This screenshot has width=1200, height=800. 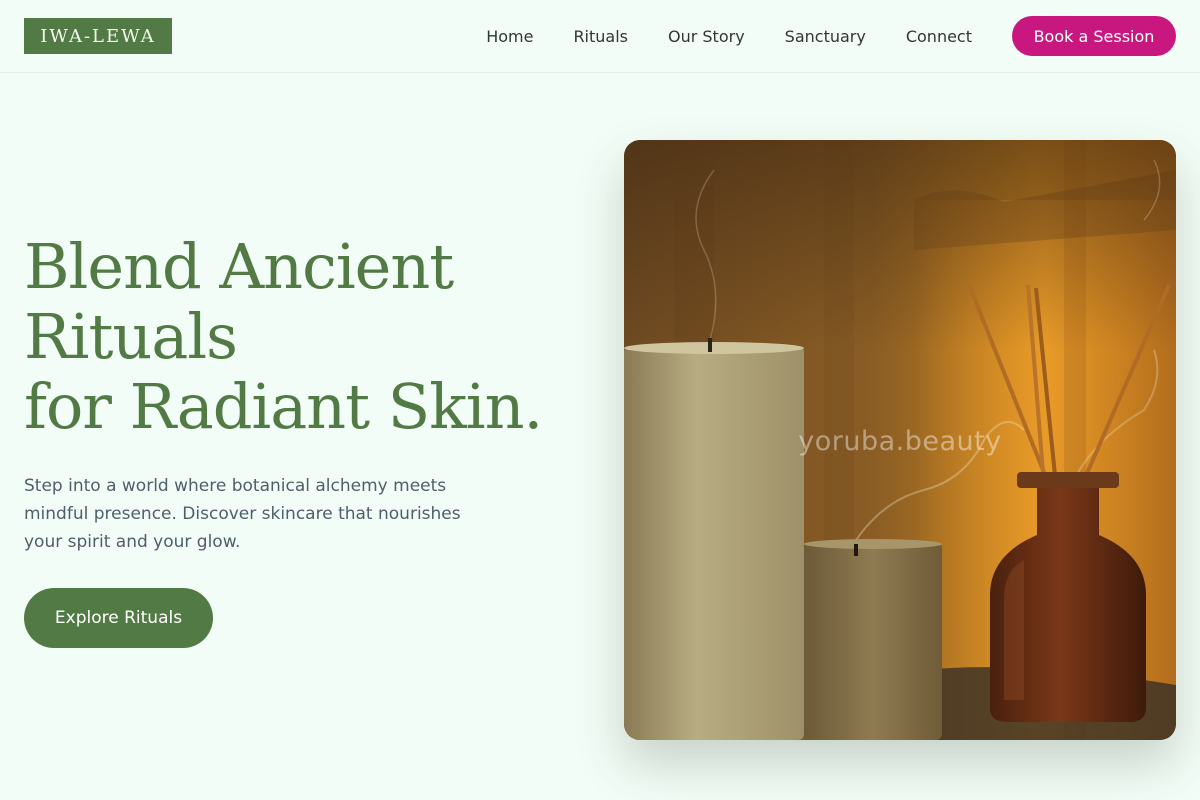 What do you see at coordinates (825, 36) in the screenshot?
I see `nav-sanctuary: Sanctuary` at bounding box center [825, 36].